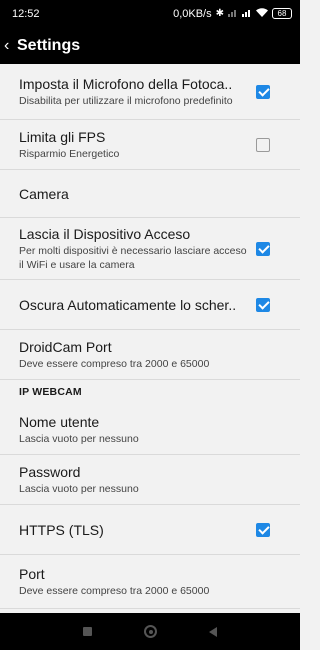  What do you see at coordinates (32, 574) in the screenshot?
I see `pref-title: Port` at bounding box center [32, 574].